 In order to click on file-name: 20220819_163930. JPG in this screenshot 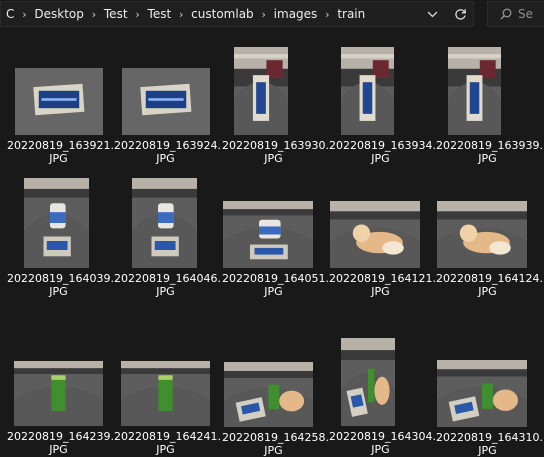, I will do `click(274, 152)`.